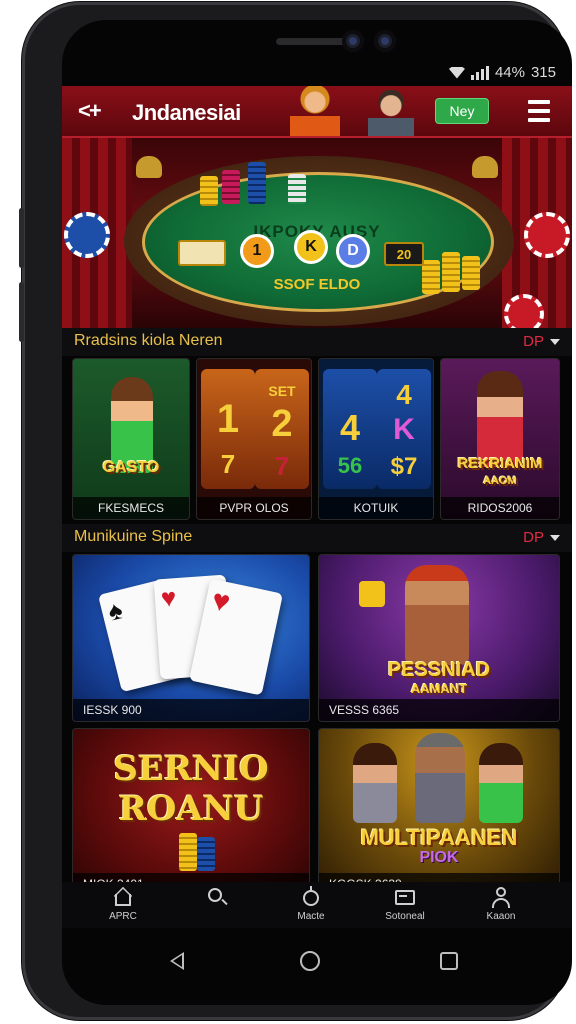  I want to click on nav-item-home: APRC, so click(123, 904).